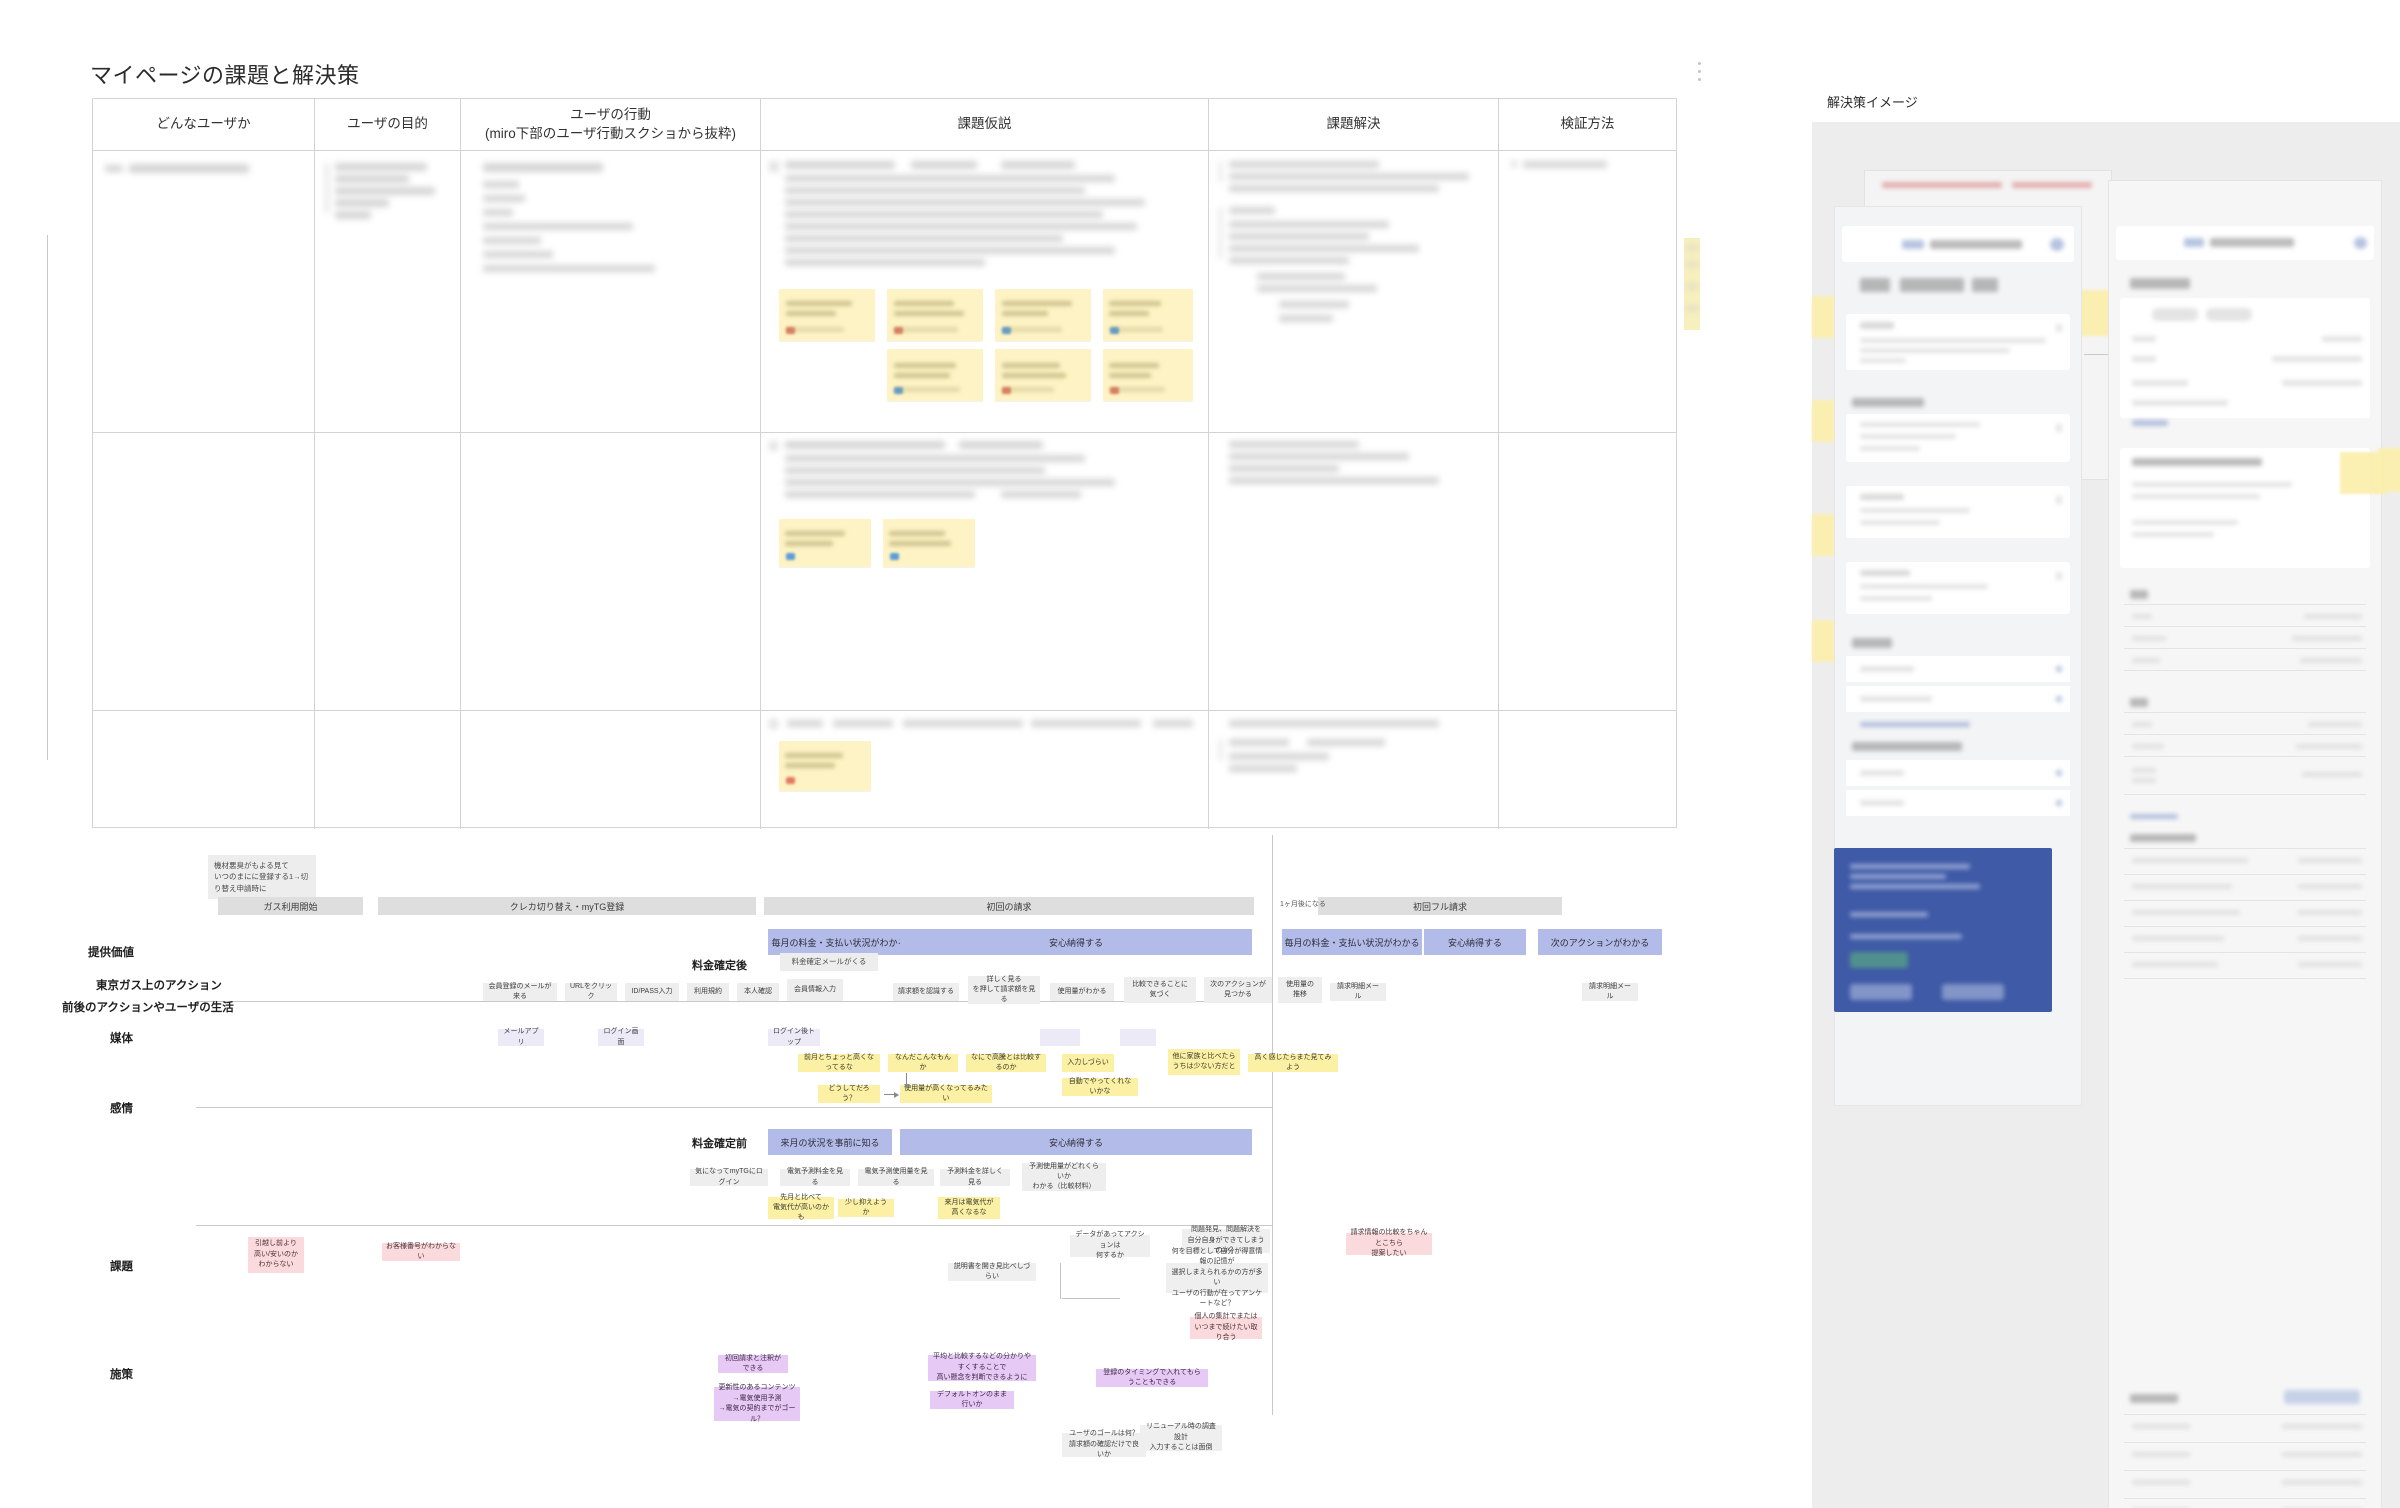  I want to click on journey-phase-4-label: 初回フル請求, so click(1439, 906).